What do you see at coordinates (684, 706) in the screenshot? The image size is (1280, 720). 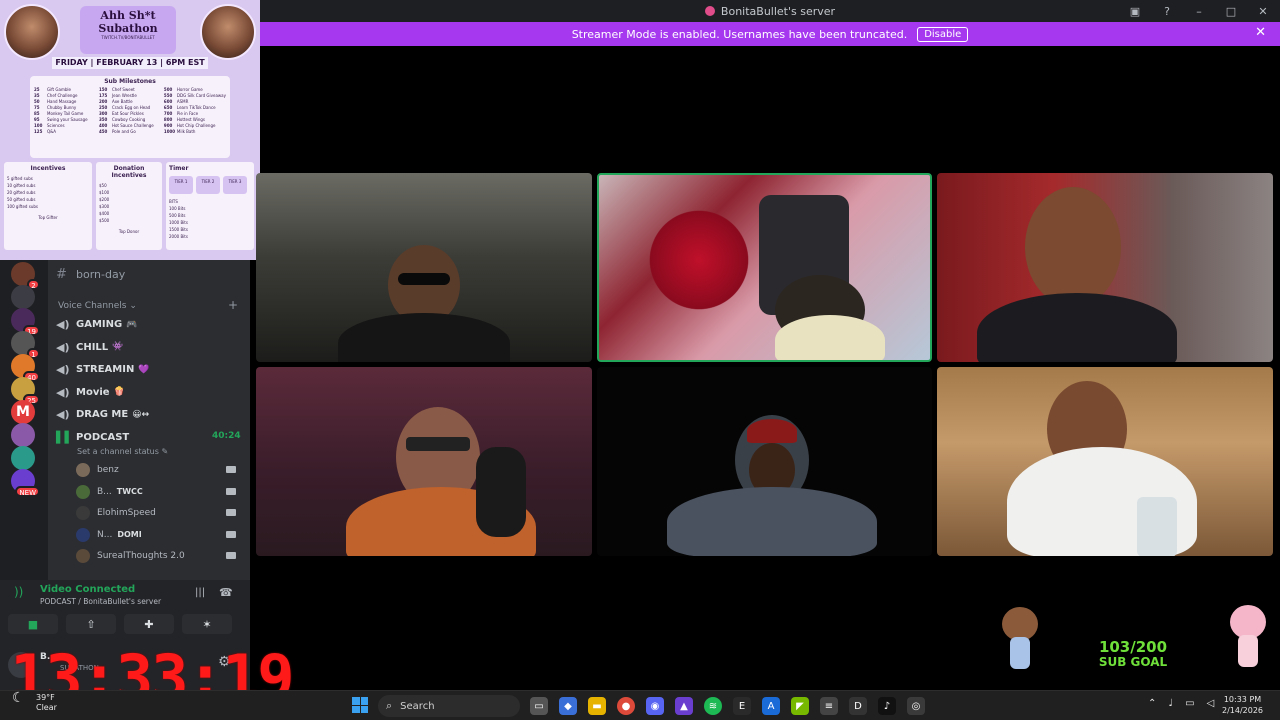 I see `game-launcher-icon: ▲` at bounding box center [684, 706].